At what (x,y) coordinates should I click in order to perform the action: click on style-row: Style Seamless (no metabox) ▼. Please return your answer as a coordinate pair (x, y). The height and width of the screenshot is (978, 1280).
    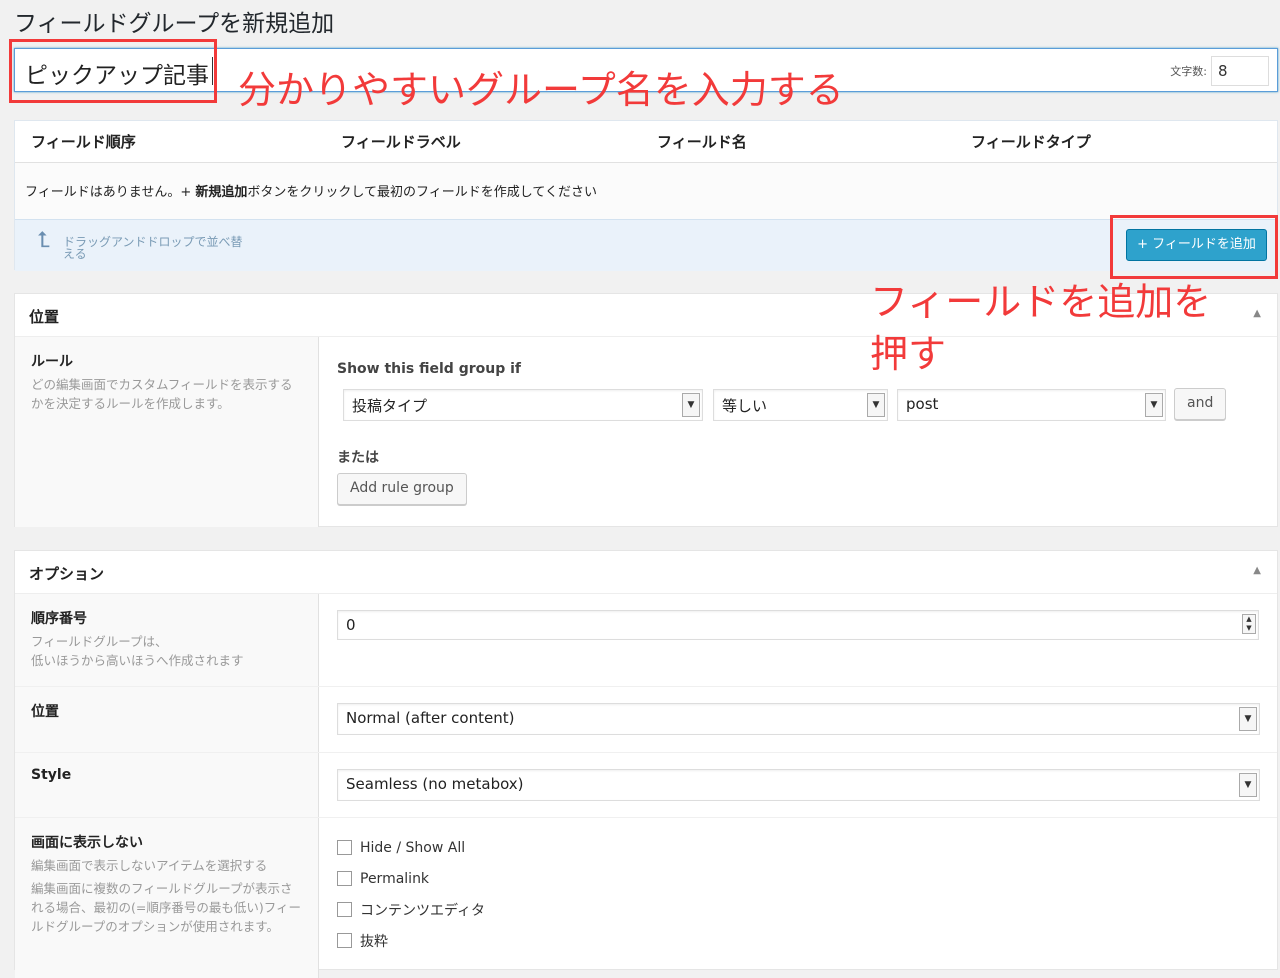
    Looking at the image, I should click on (646, 785).